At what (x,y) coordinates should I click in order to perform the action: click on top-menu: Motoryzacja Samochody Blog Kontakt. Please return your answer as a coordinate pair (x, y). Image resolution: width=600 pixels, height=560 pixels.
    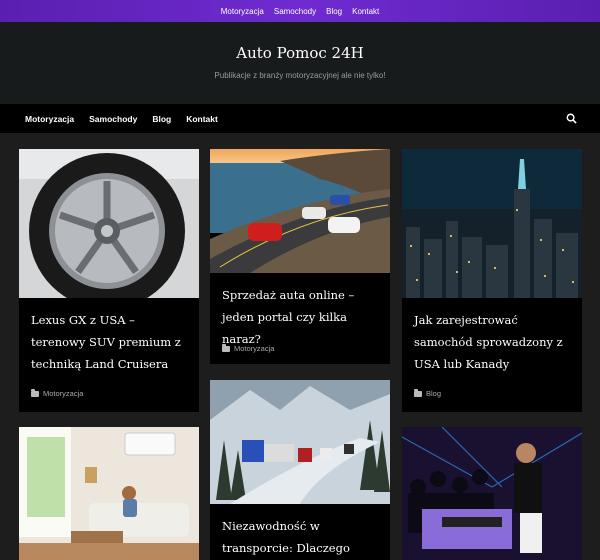
    Looking at the image, I should click on (300, 11).